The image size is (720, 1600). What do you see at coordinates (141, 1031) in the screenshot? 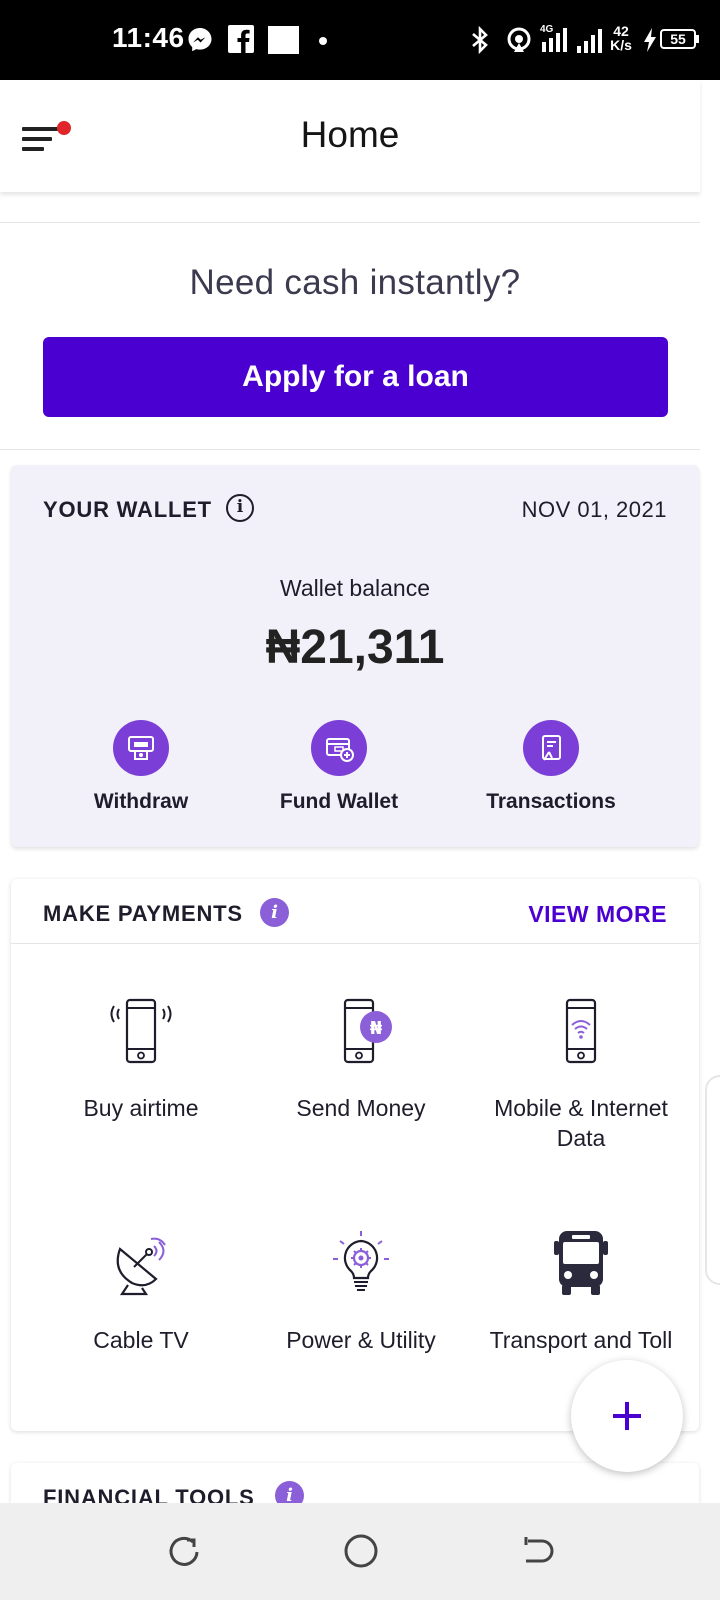
I see `phone-signal-icon` at bounding box center [141, 1031].